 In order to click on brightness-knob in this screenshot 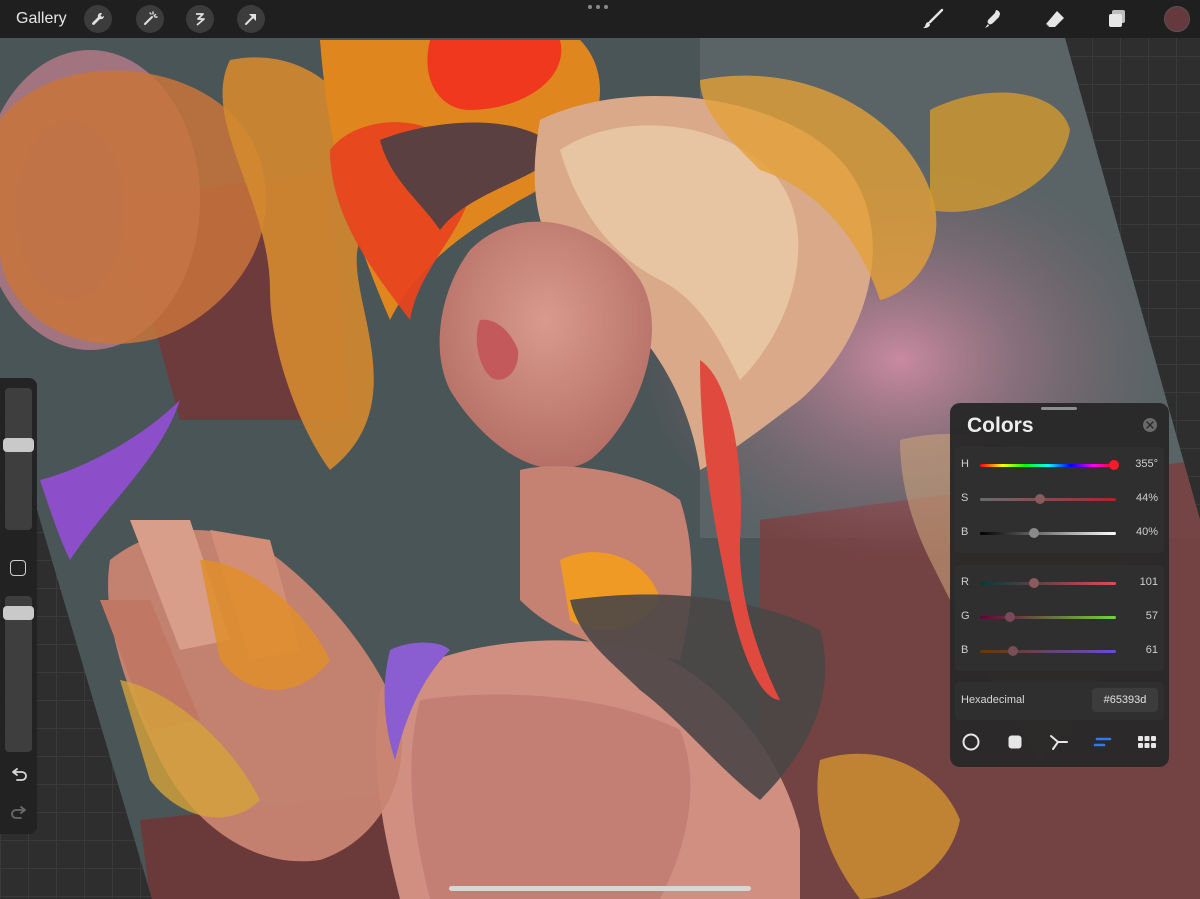, I will do `click(1034, 533)`.